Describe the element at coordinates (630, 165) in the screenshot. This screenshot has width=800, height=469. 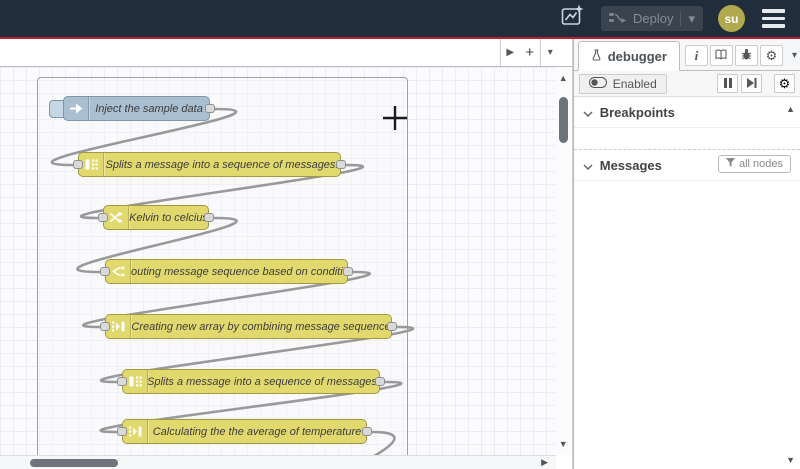
I see `messages-label: Messages` at that location.